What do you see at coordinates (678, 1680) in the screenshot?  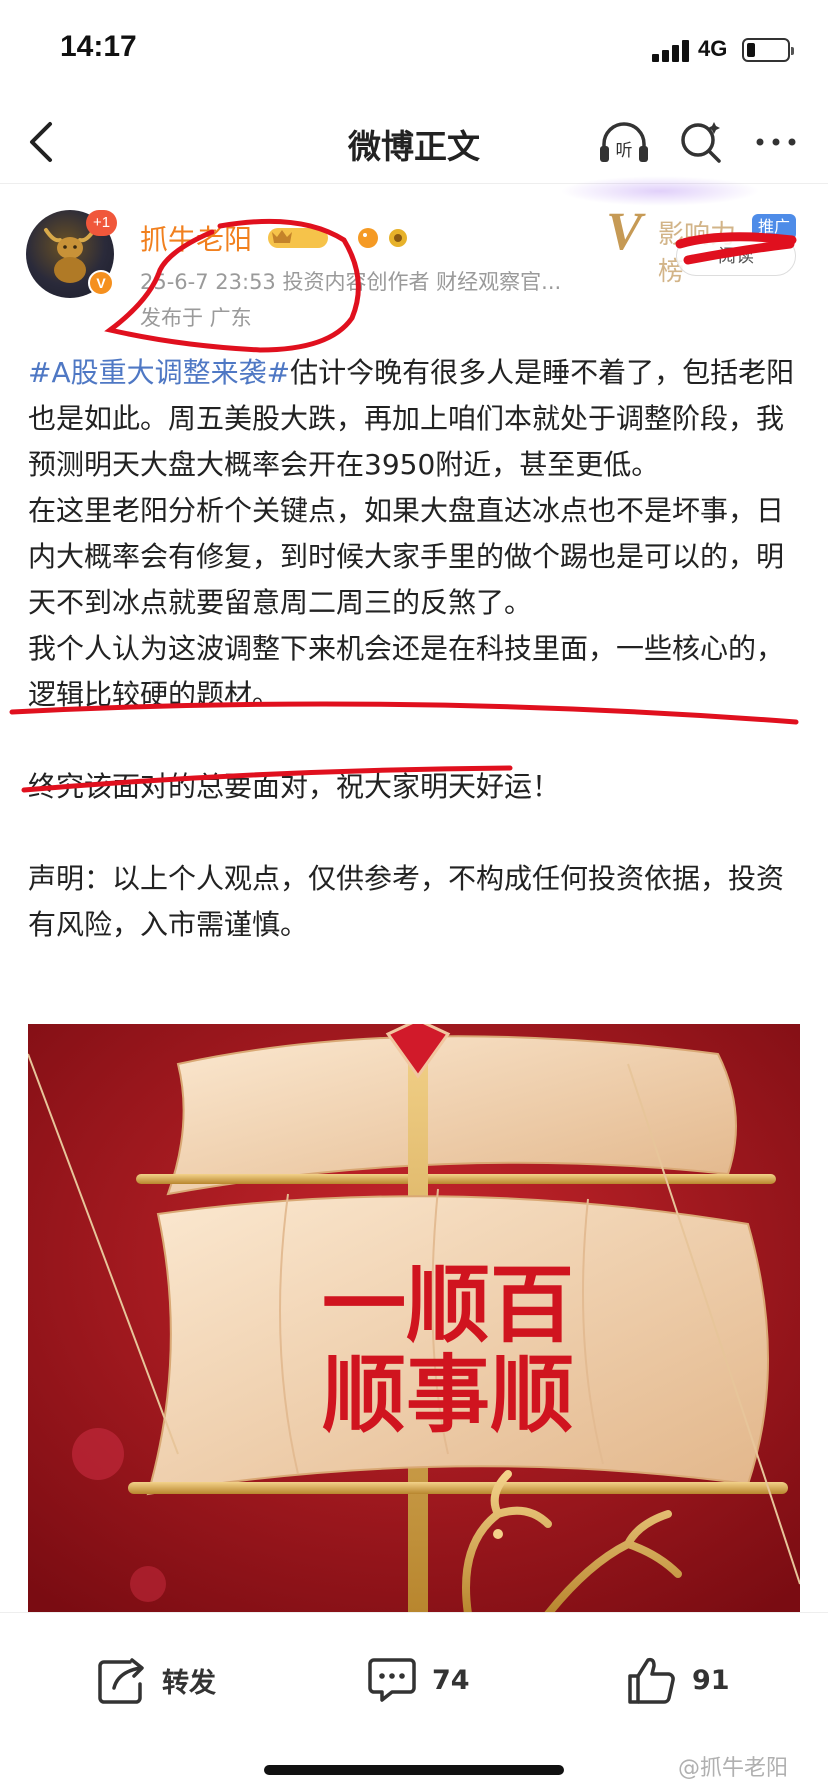 I see `like-button: 91` at bounding box center [678, 1680].